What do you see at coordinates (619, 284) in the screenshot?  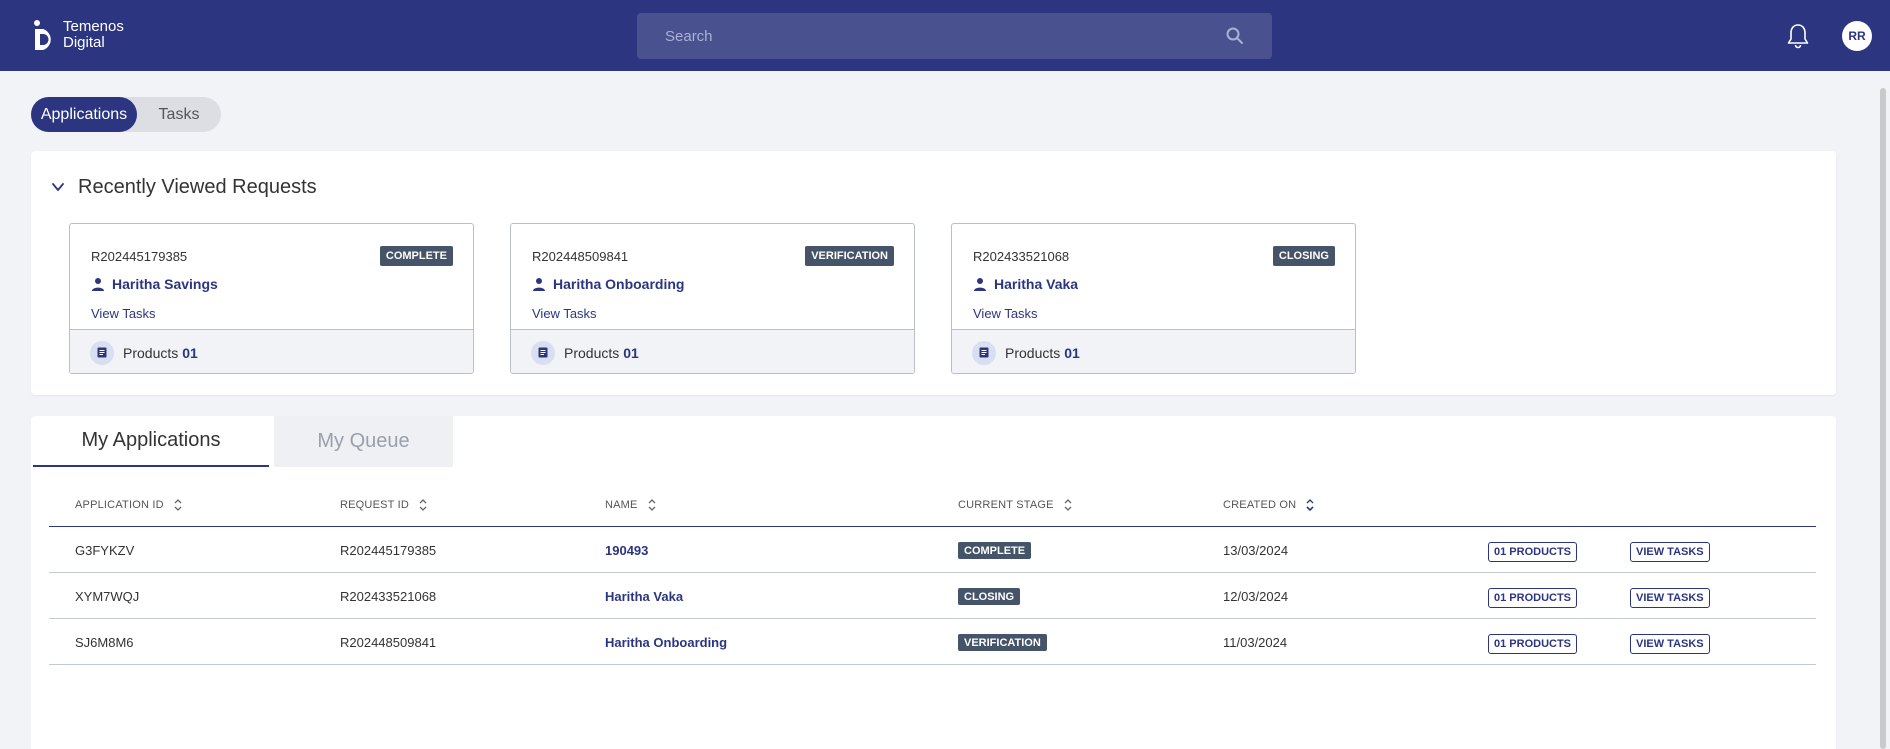 I see `card-customer-name-text: Haritha Onboarding` at bounding box center [619, 284].